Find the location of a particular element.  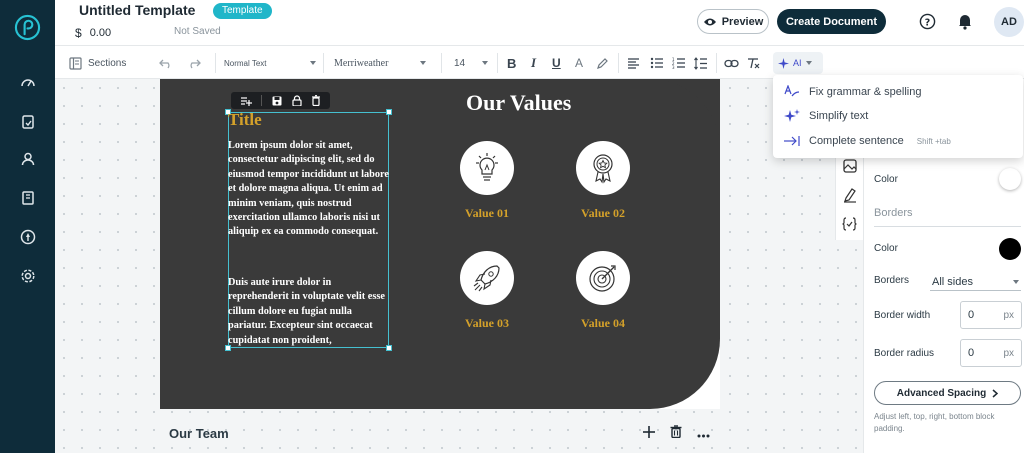

advanced-spacing-button: Advanced Spacing is located at coordinates (947, 393).